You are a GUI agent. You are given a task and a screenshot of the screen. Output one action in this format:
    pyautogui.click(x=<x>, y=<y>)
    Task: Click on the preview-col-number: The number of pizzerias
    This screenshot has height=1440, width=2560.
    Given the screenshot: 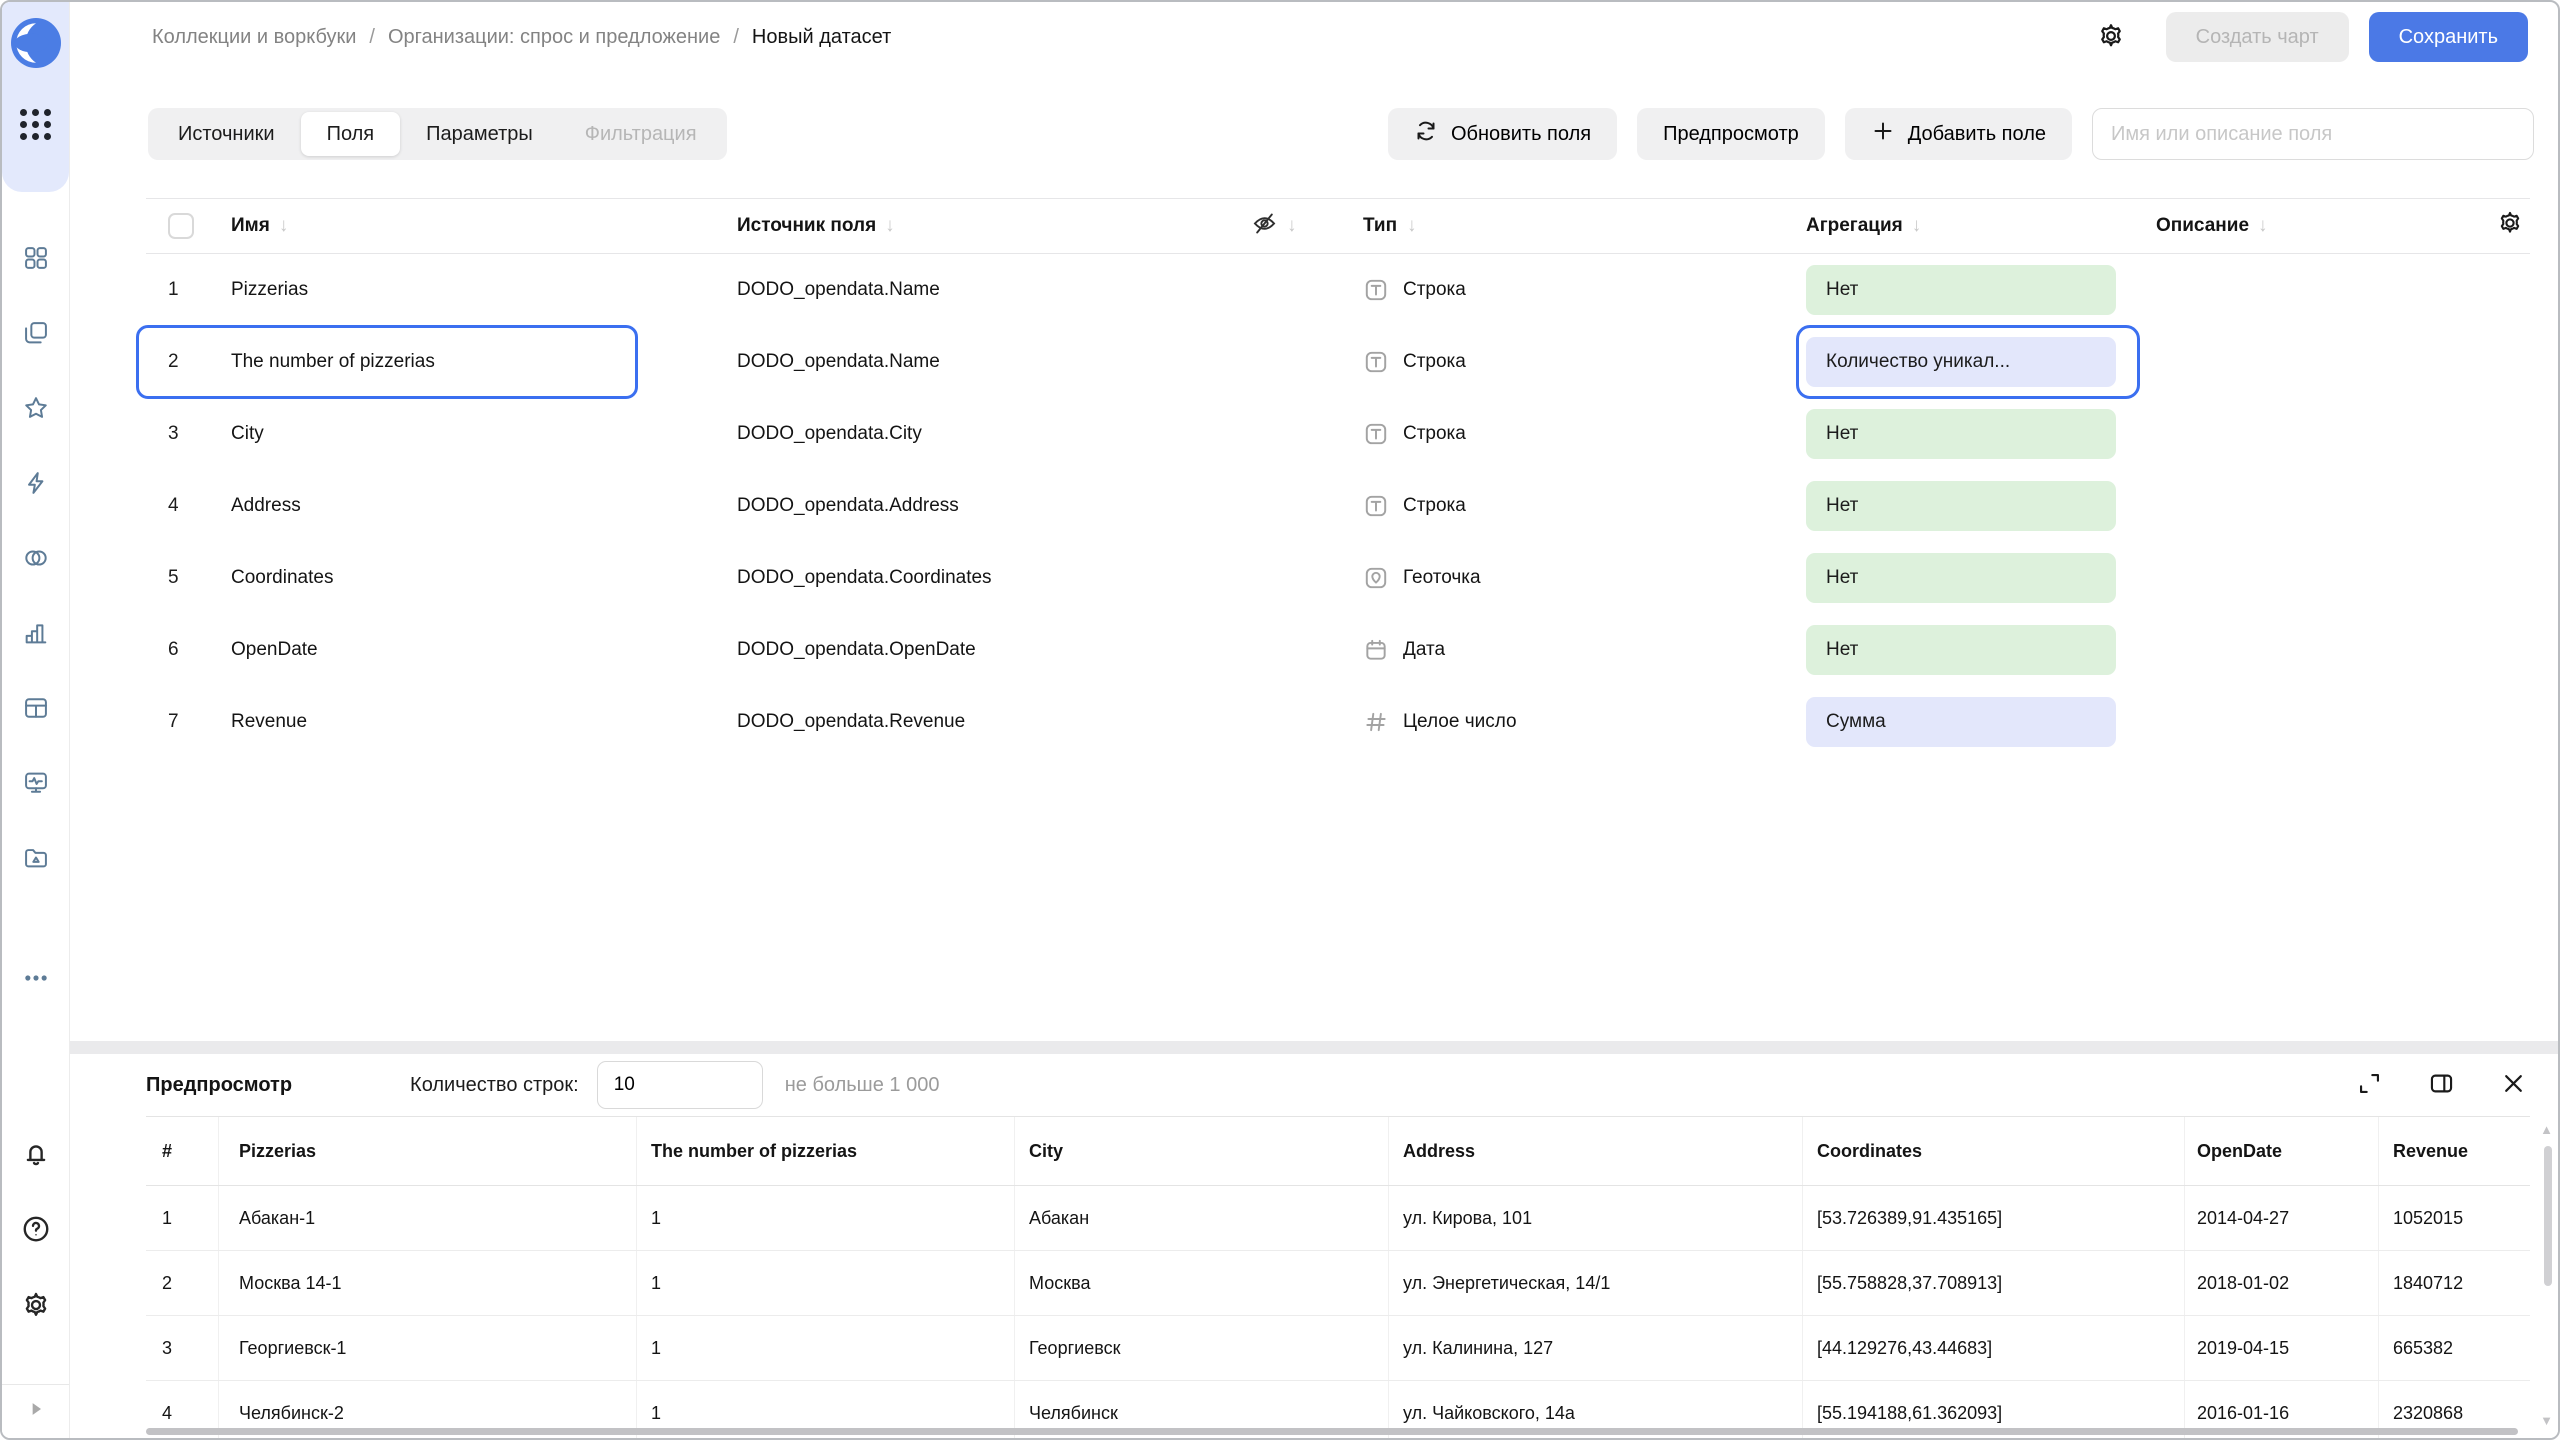 What is the action you would take?
    pyautogui.click(x=825, y=1151)
    